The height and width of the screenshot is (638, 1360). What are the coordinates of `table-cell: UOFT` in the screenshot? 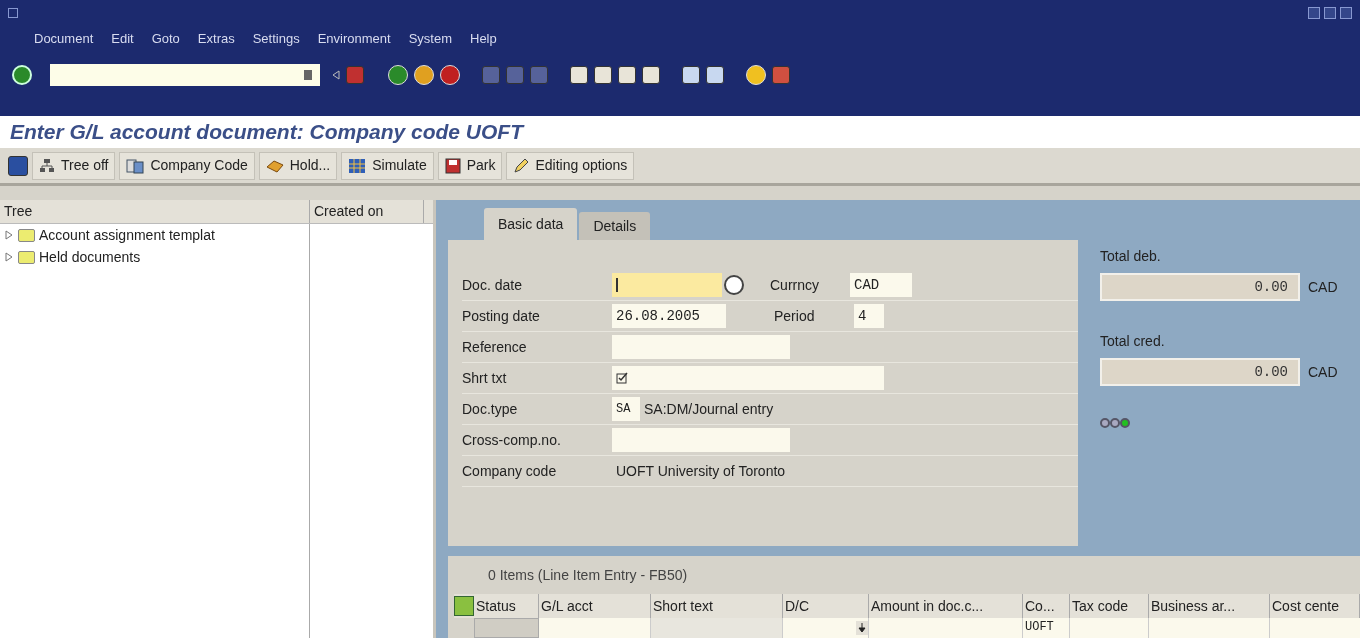 It's located at (1046, 628).